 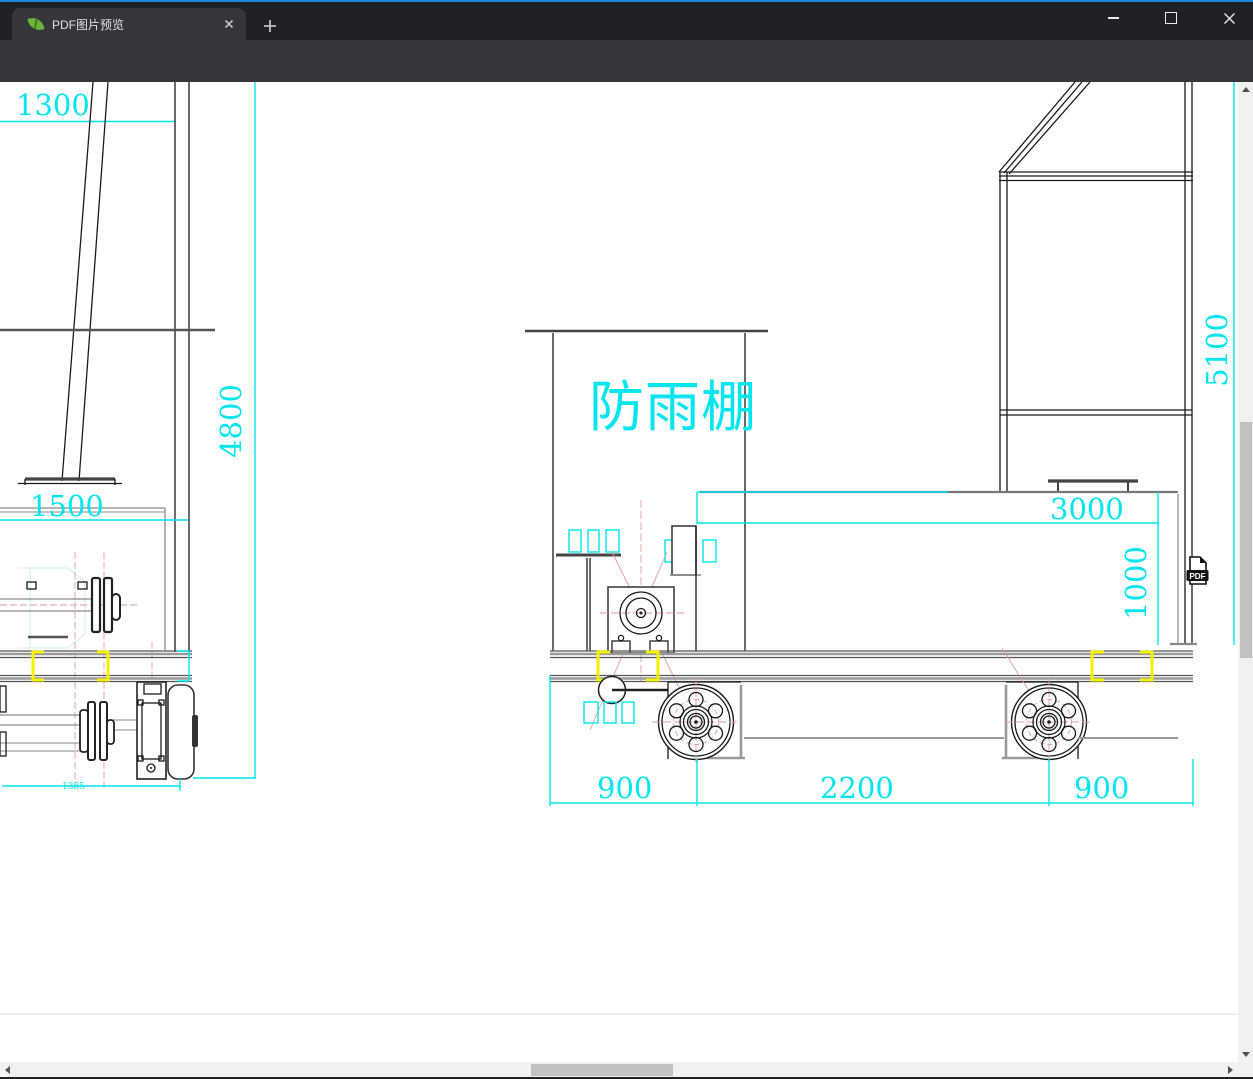 I want to click on wheel-rear, so click(x=1047, y=706).